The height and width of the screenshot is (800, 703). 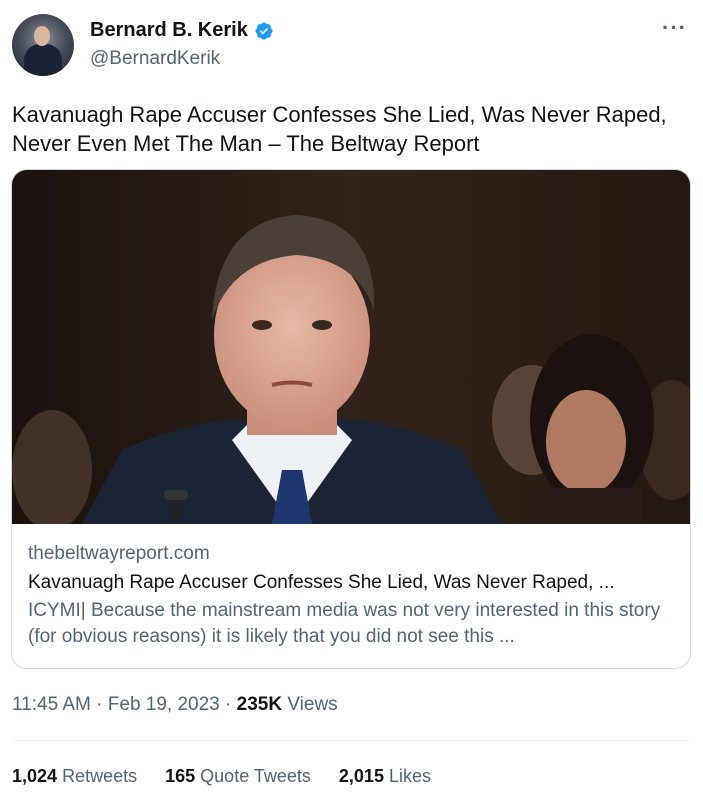 What do you see at coordinates (100, 776) in the screenshot?
I see `retweets-label: Retweets` at bounding box center [100, 776].